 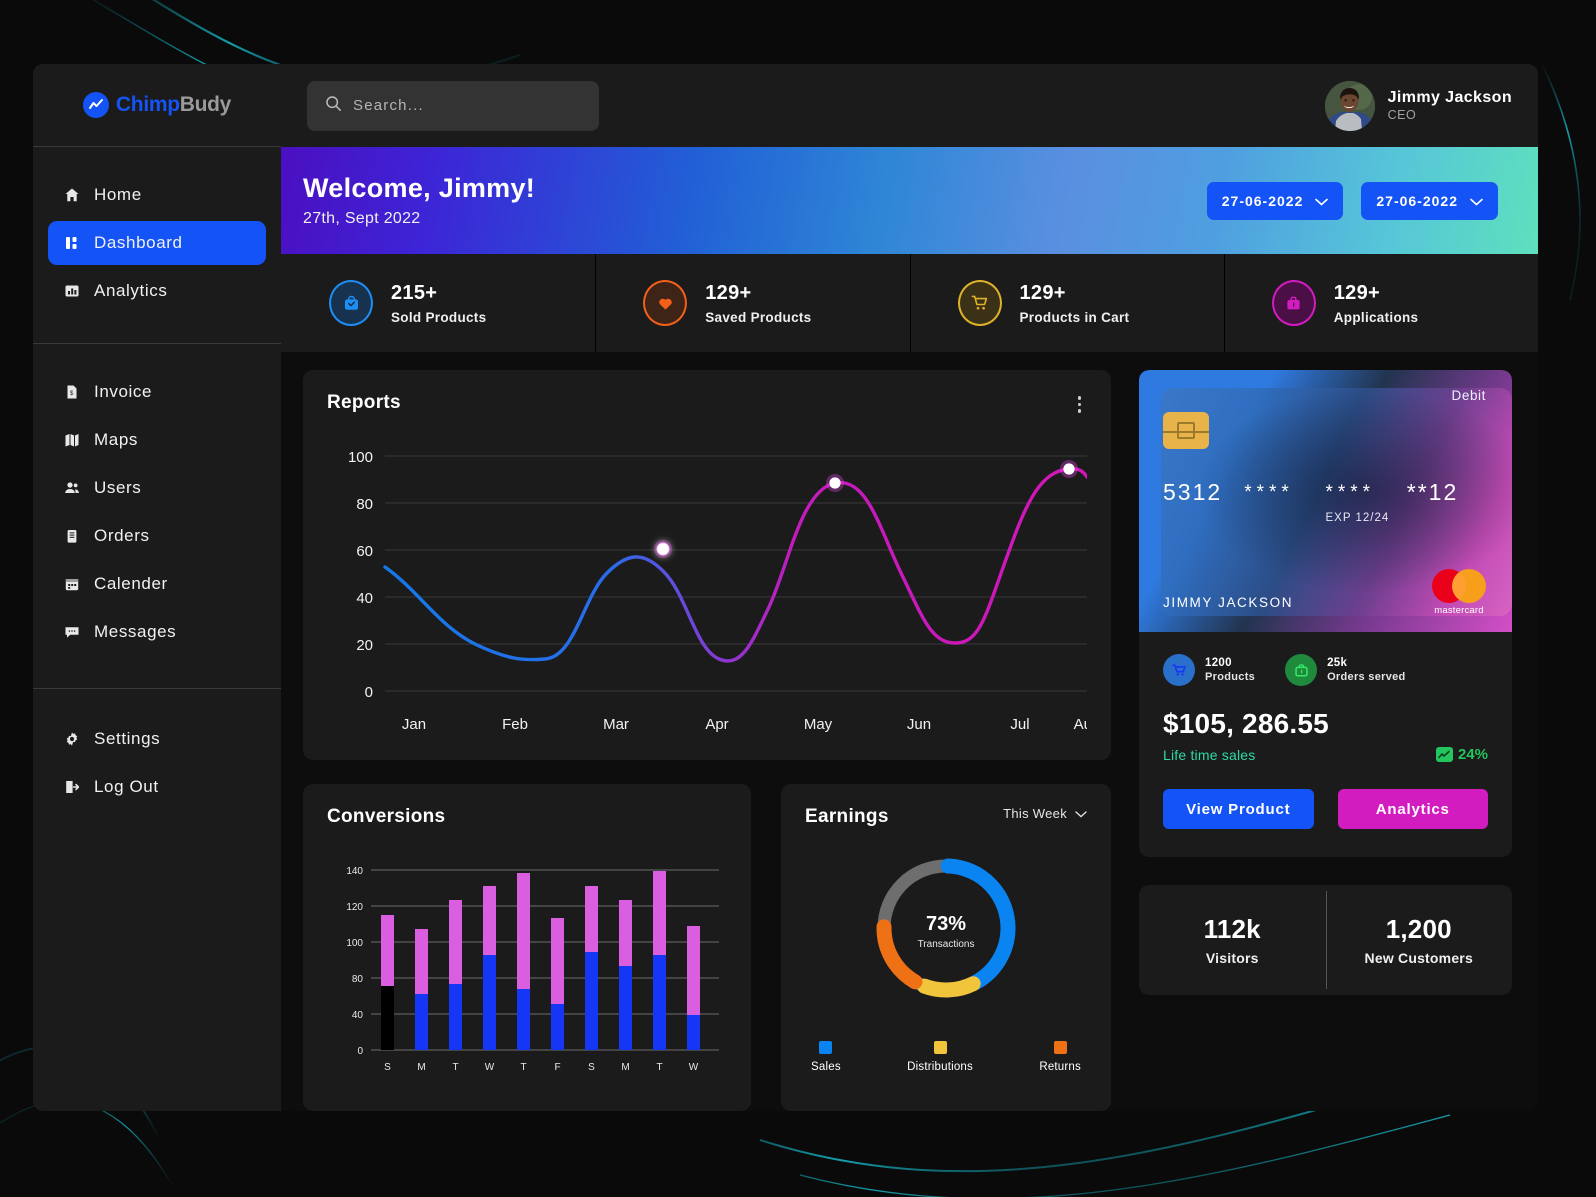 I want to click on sidebar-item-home: Home, so click(x=157, y=195).